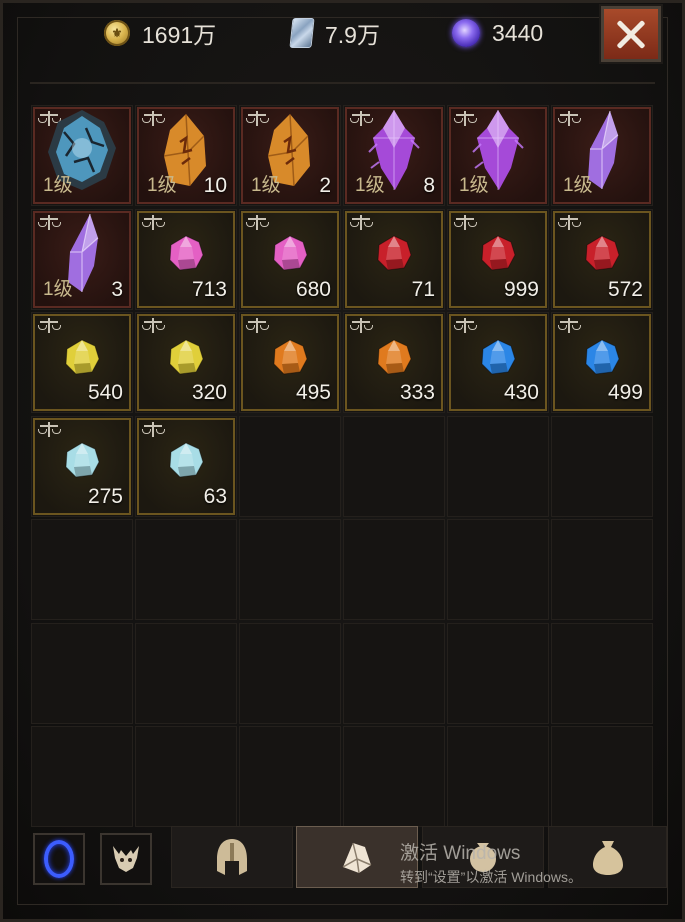 The height and width of the screenshot is (922, 685). I want to click on item-quantity: 275, so click(105, 496).